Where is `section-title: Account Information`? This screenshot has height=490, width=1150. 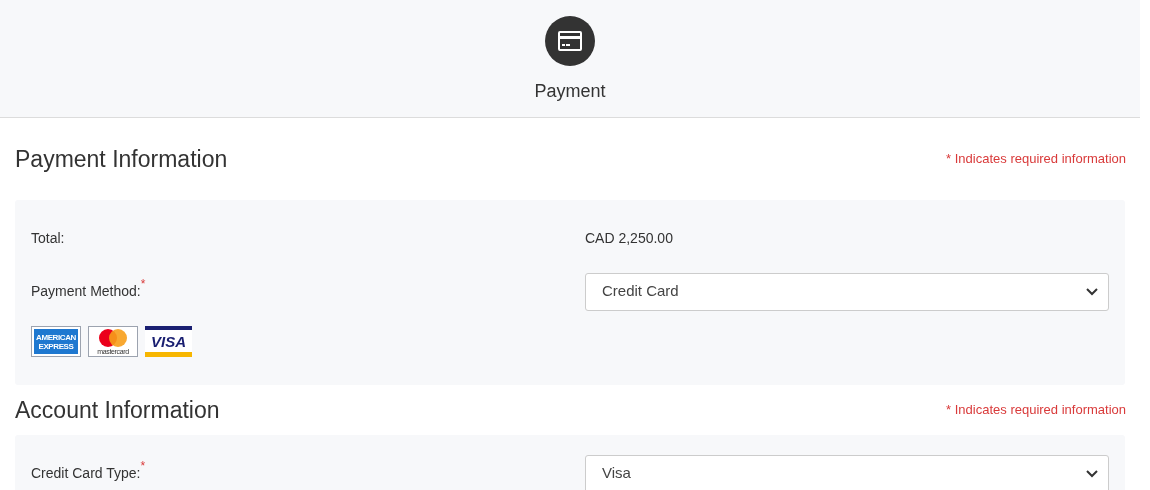 section-title: Account Information is located at coordinates (117, 410).